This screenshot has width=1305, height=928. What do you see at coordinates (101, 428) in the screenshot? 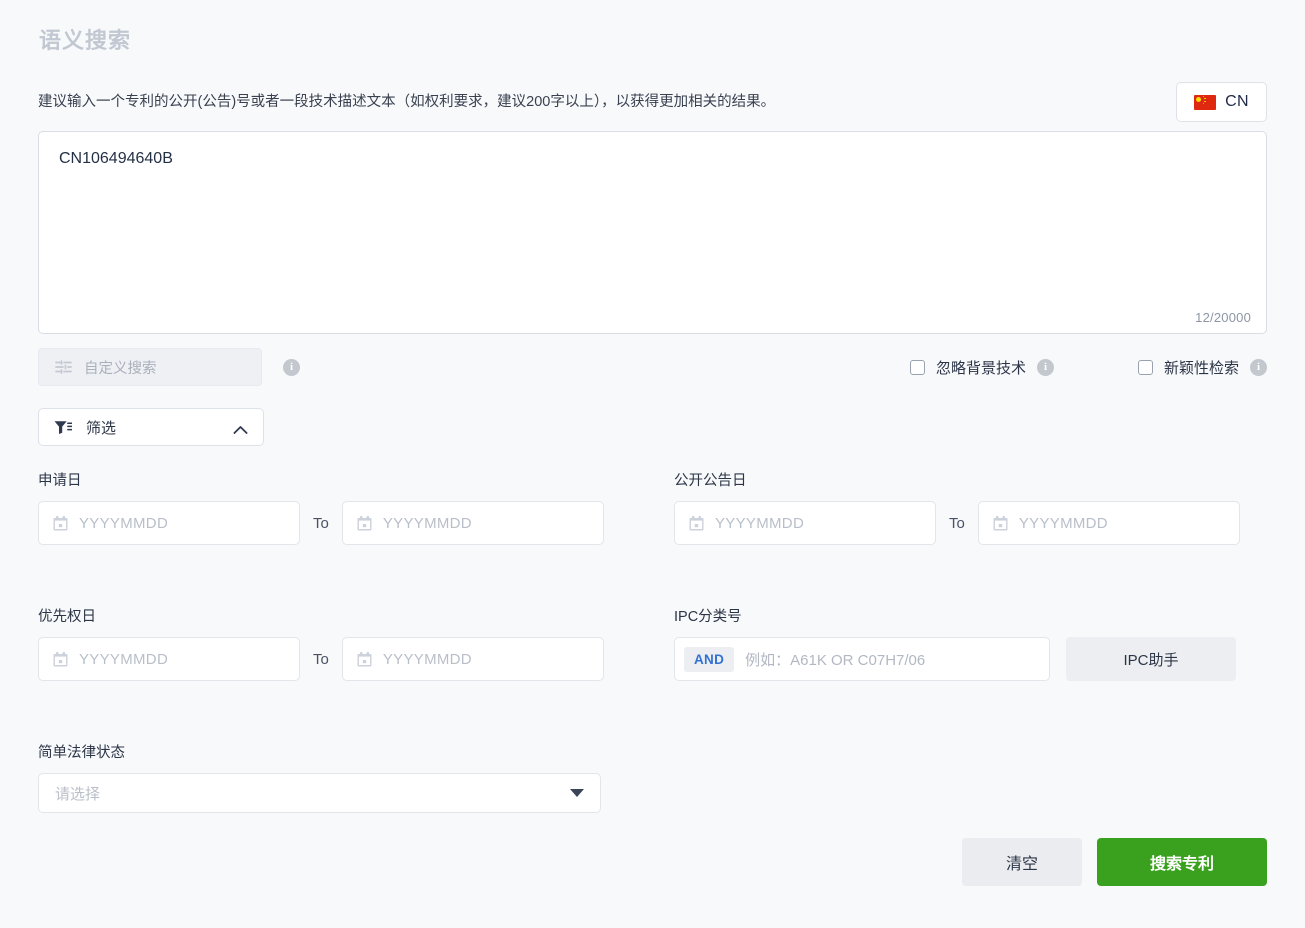
I see `filter-toggle-label: 筛选` at bounding box center [101, 428].